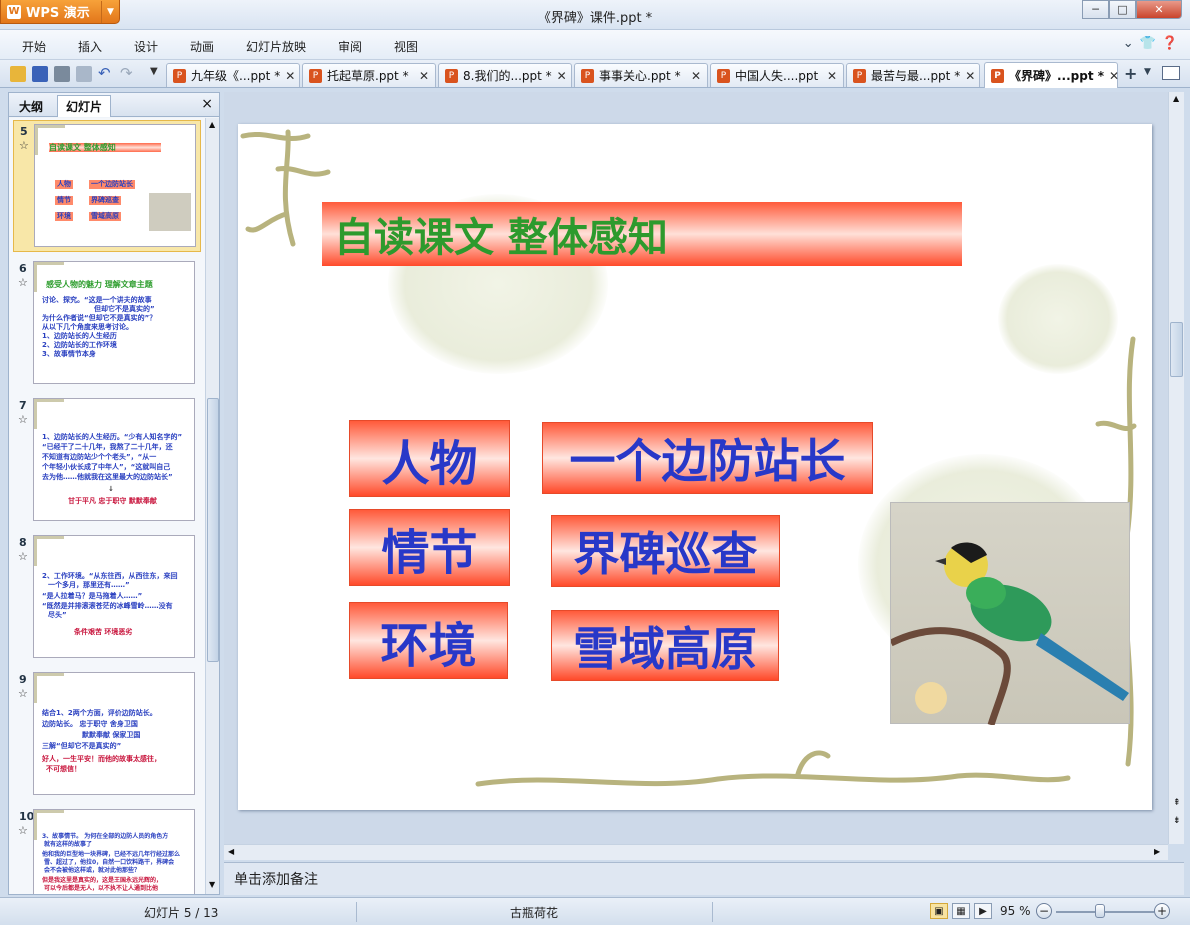 This screenshot has height=925, width=1190. What do you see at coordinates (60, 12) in the screenshot?
I see `wps-app-menu-button: W WPS 演示 ▼` at bounding box center [60, 12].